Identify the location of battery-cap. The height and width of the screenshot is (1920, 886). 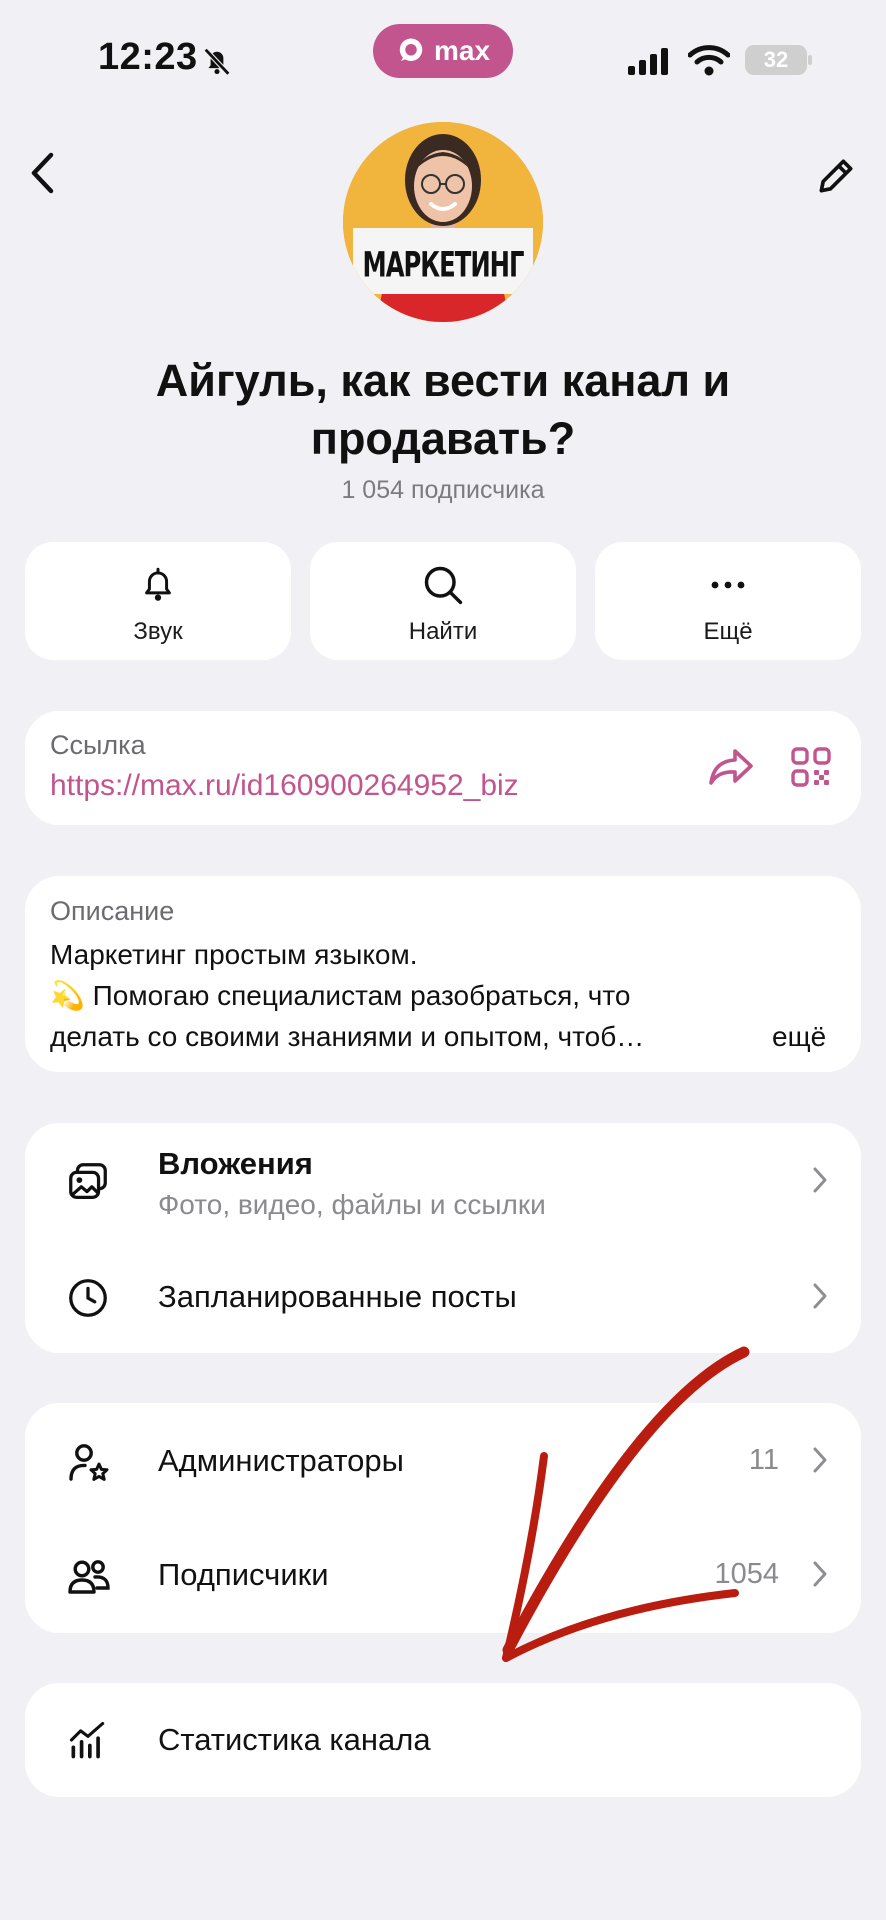
(810, 60).